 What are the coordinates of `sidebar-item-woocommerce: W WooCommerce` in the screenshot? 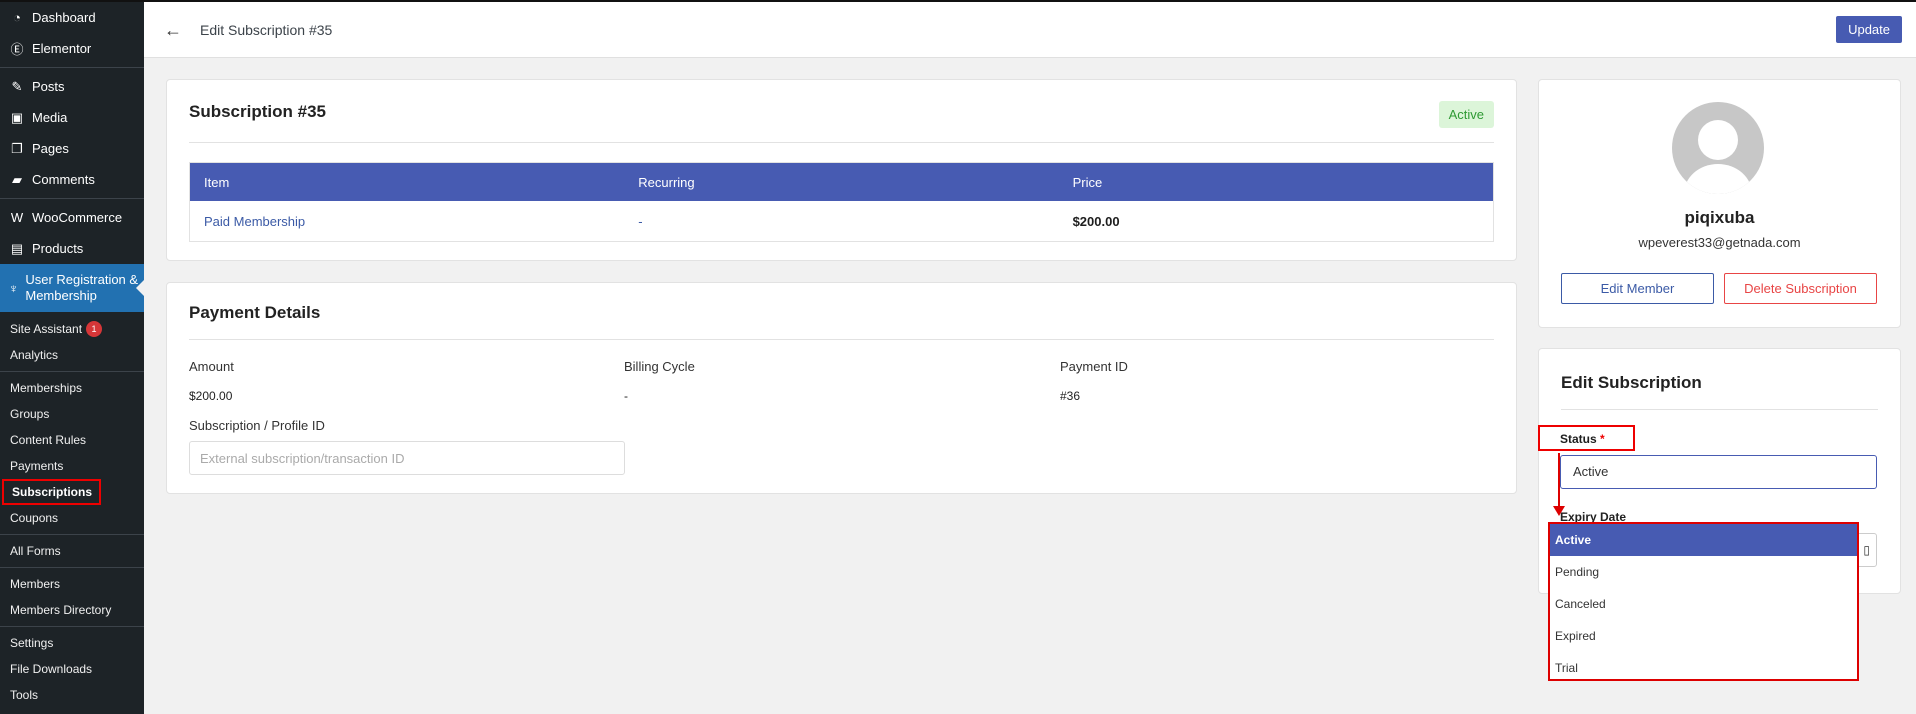 It's located at (72, 217).